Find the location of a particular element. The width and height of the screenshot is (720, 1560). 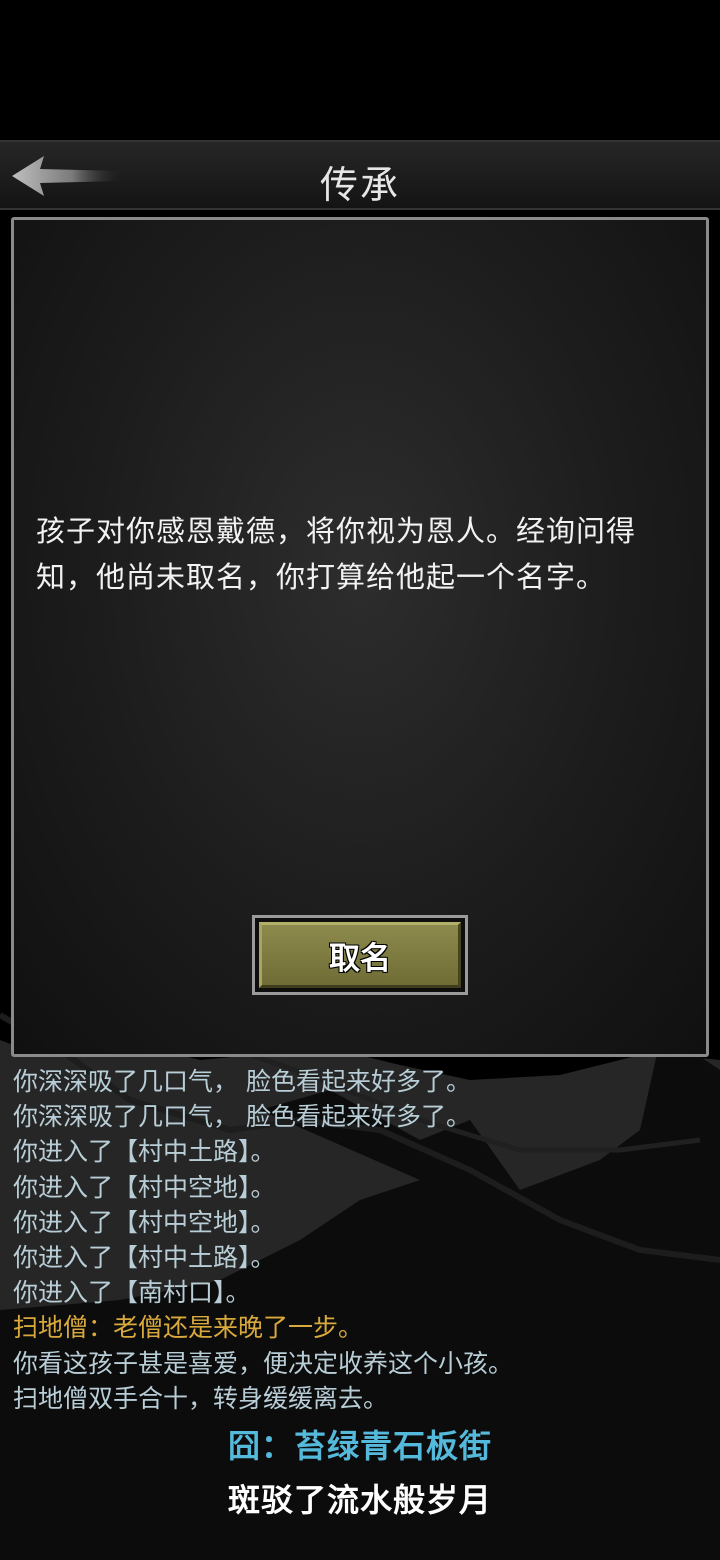

name-button-label: 取名 is located at coordinates (360, 955).